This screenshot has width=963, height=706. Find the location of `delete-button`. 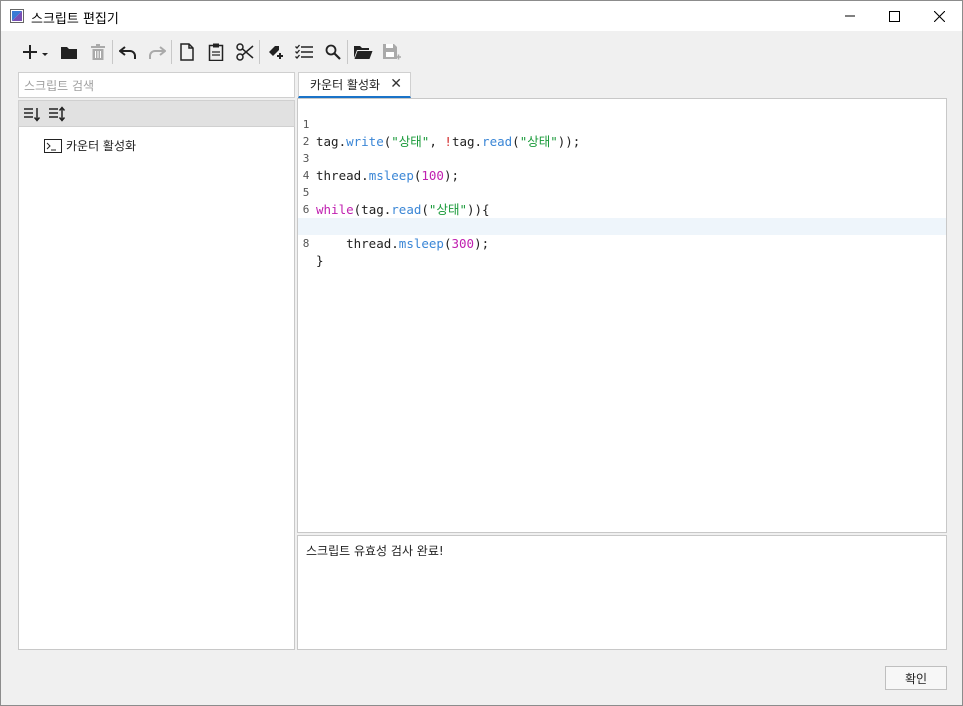

delete-button is located at coordinates (97, 52).